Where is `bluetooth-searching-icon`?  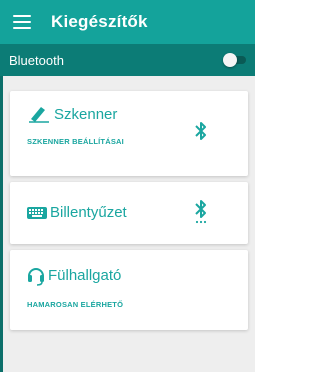
bluetooth-searching-icon is located at coordinates (201, 214).